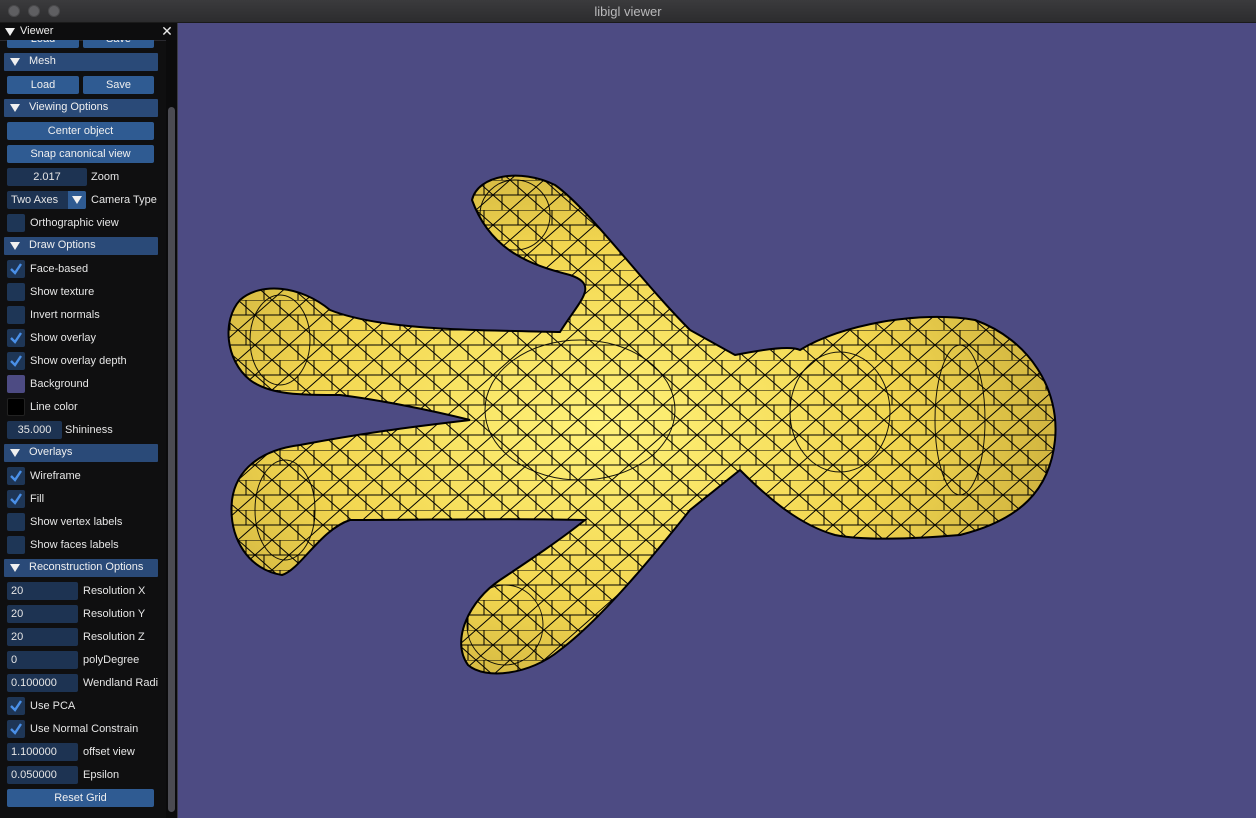 The width and height of the screenshot is (1256, 818). What do you see at coordinates (74, 223) in the screenshot?
I see `orthographic-label: Orthographic view` at bounding box center [74, 223].